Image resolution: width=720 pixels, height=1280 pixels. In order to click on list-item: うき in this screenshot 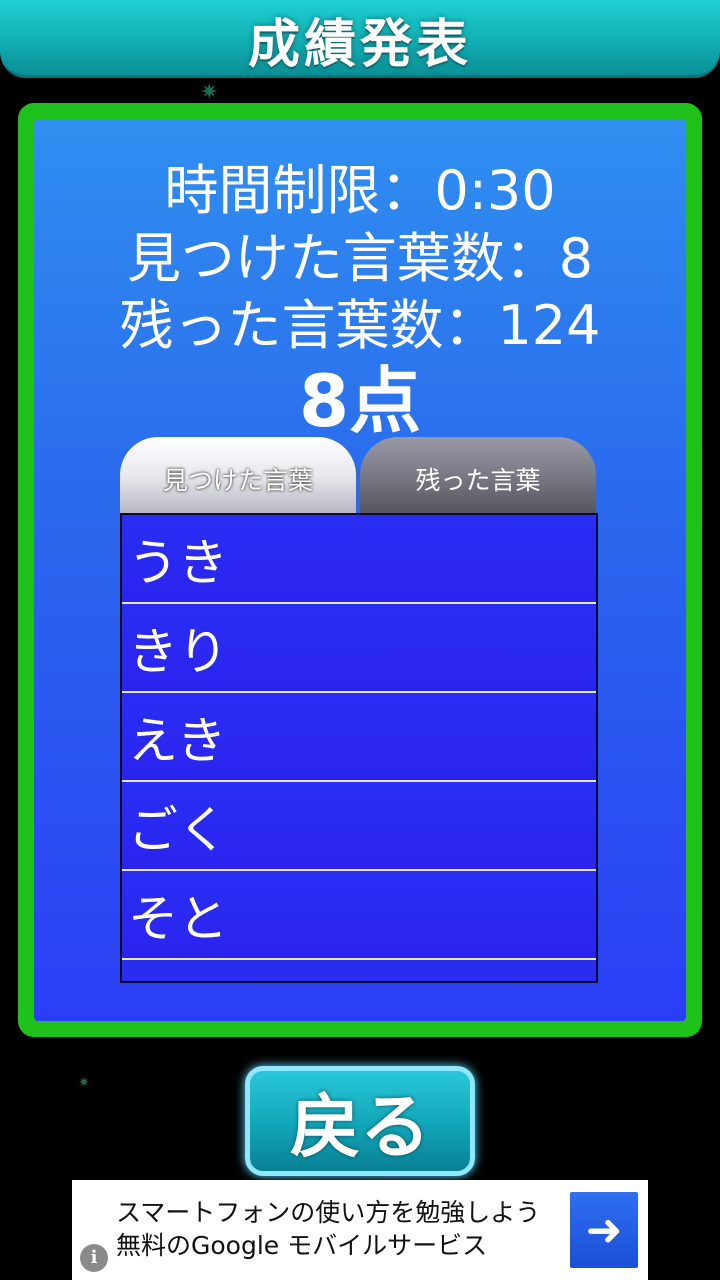, I will do `click(359, 559)`.